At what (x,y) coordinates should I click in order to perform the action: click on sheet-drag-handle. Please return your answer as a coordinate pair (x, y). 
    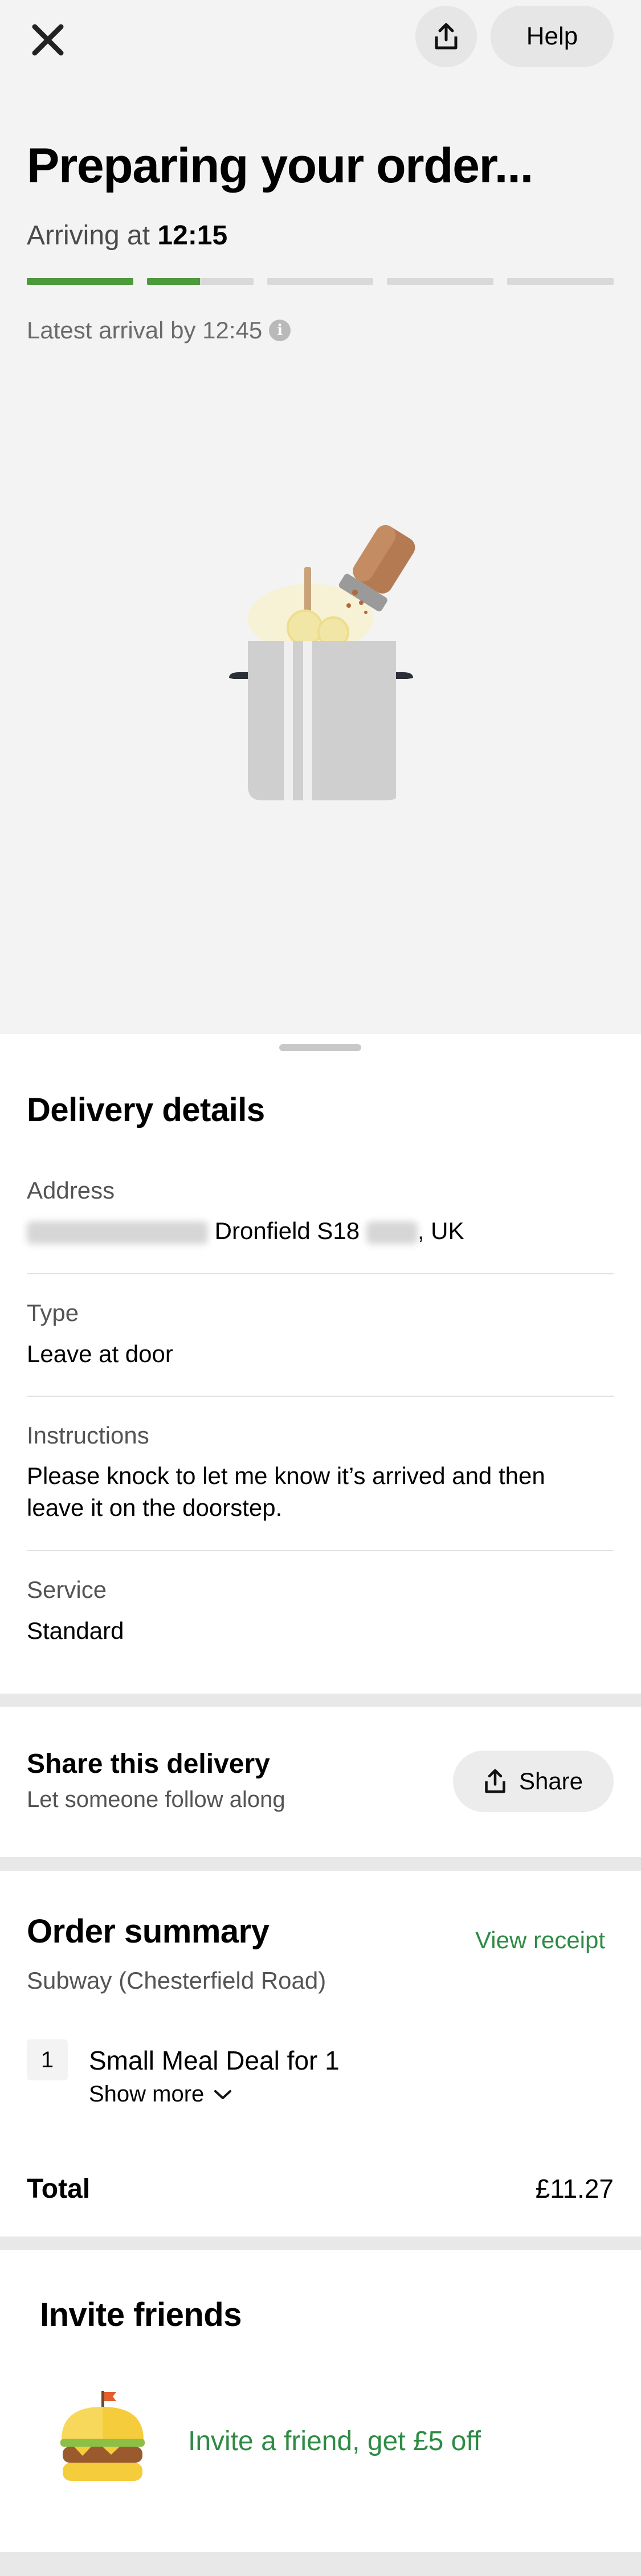
    Looking at the image, I should click on (320, 1047).